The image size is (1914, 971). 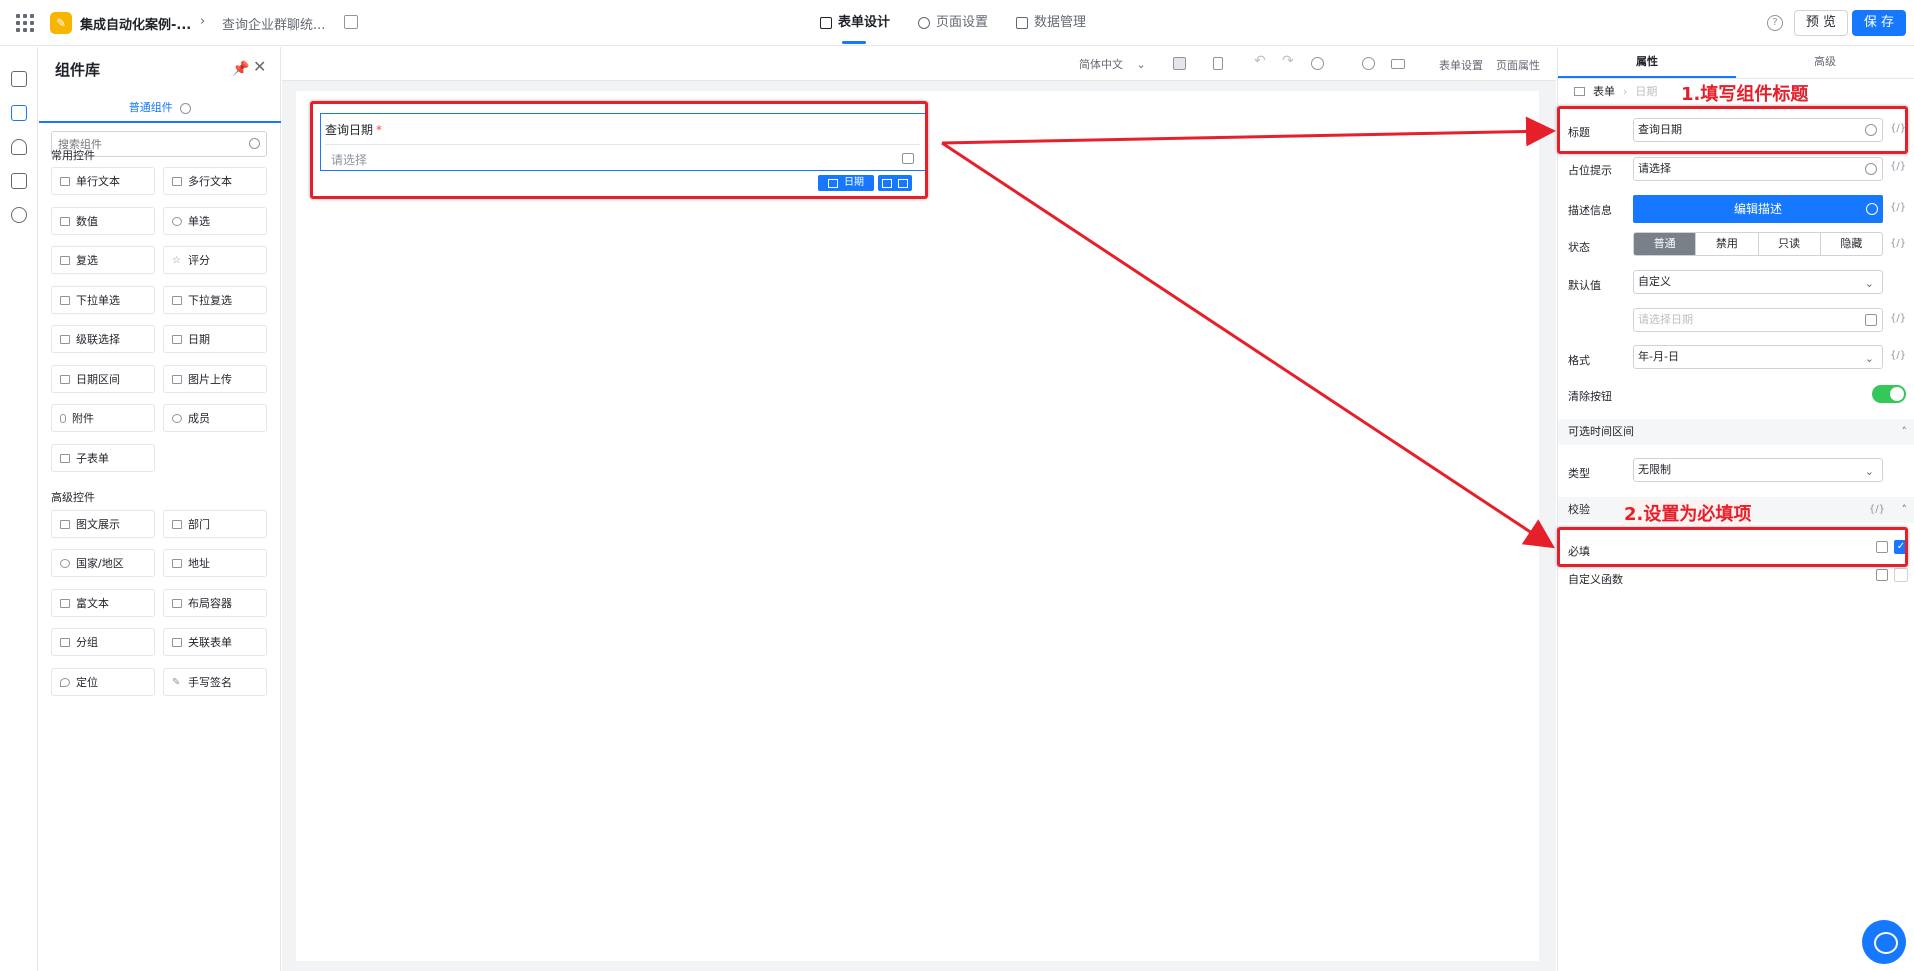 I want to click on comp-date: 日期, so click(x=215, y=339).